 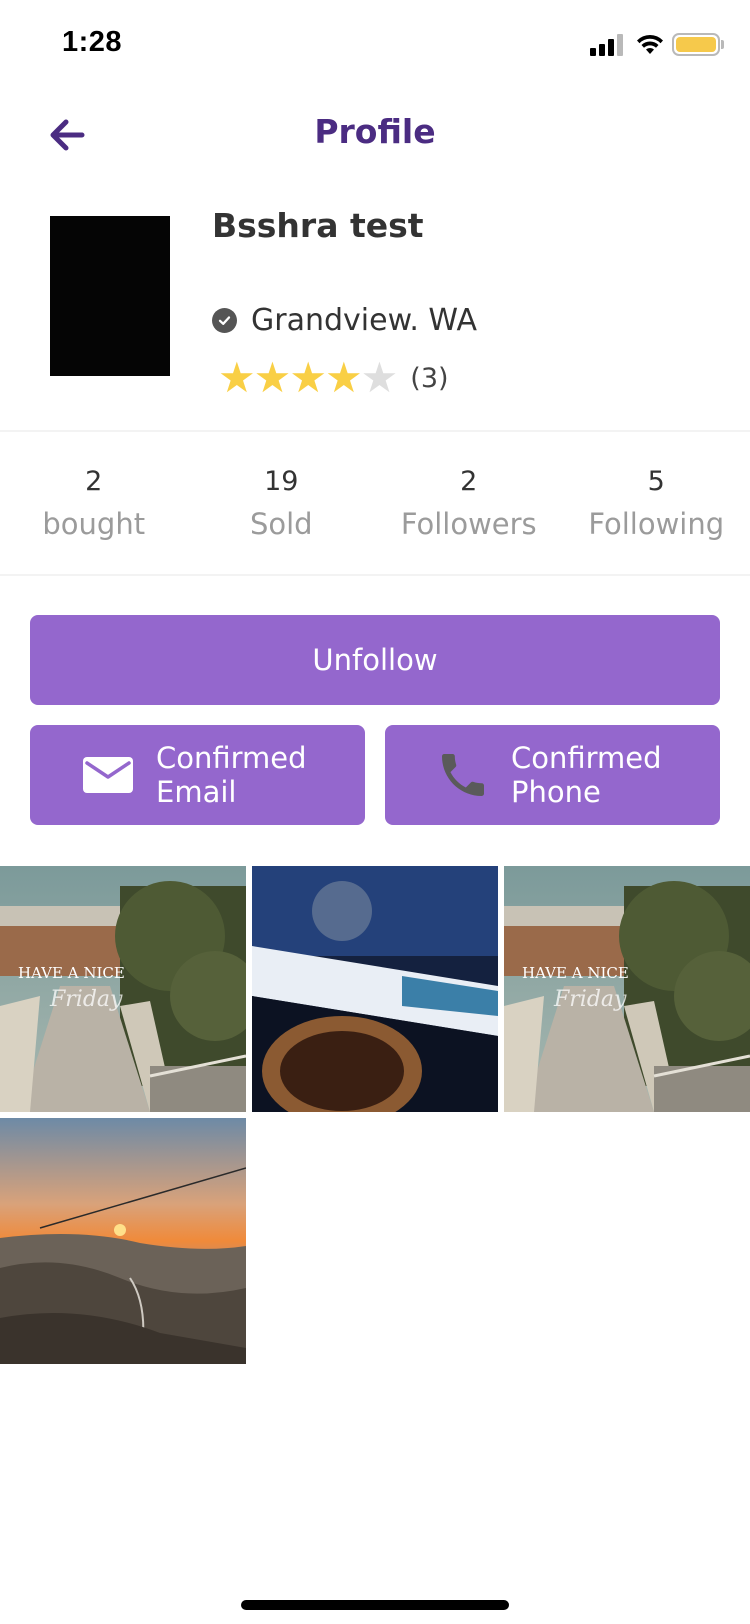 I want to click on stat-value: 5, so click(x=656, y=481).